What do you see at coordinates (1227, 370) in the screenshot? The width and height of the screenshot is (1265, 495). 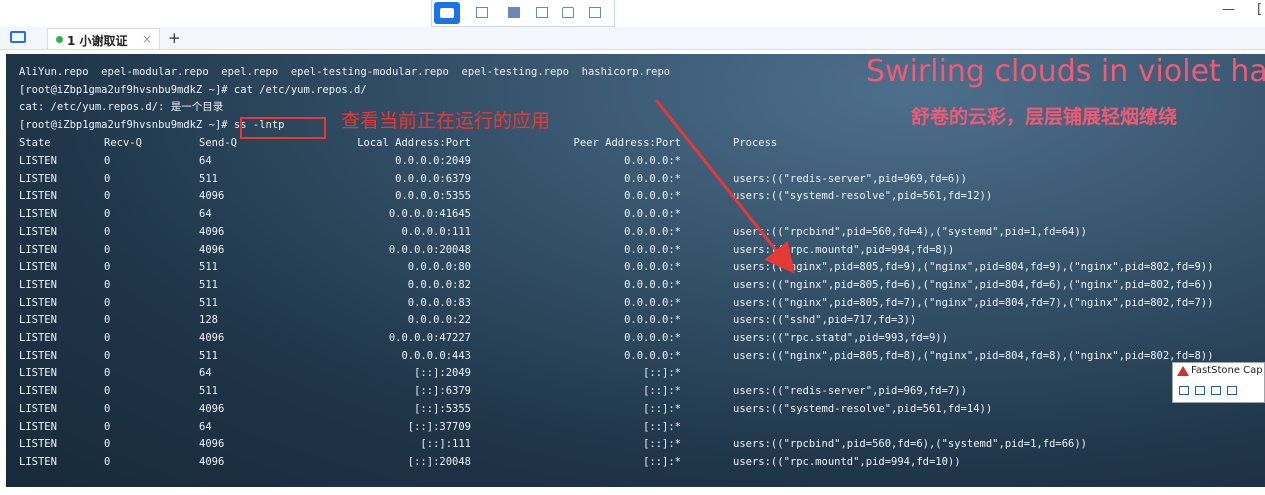 I see `faststone-title: FastStone Cap` at bounding box center [1227, 370].